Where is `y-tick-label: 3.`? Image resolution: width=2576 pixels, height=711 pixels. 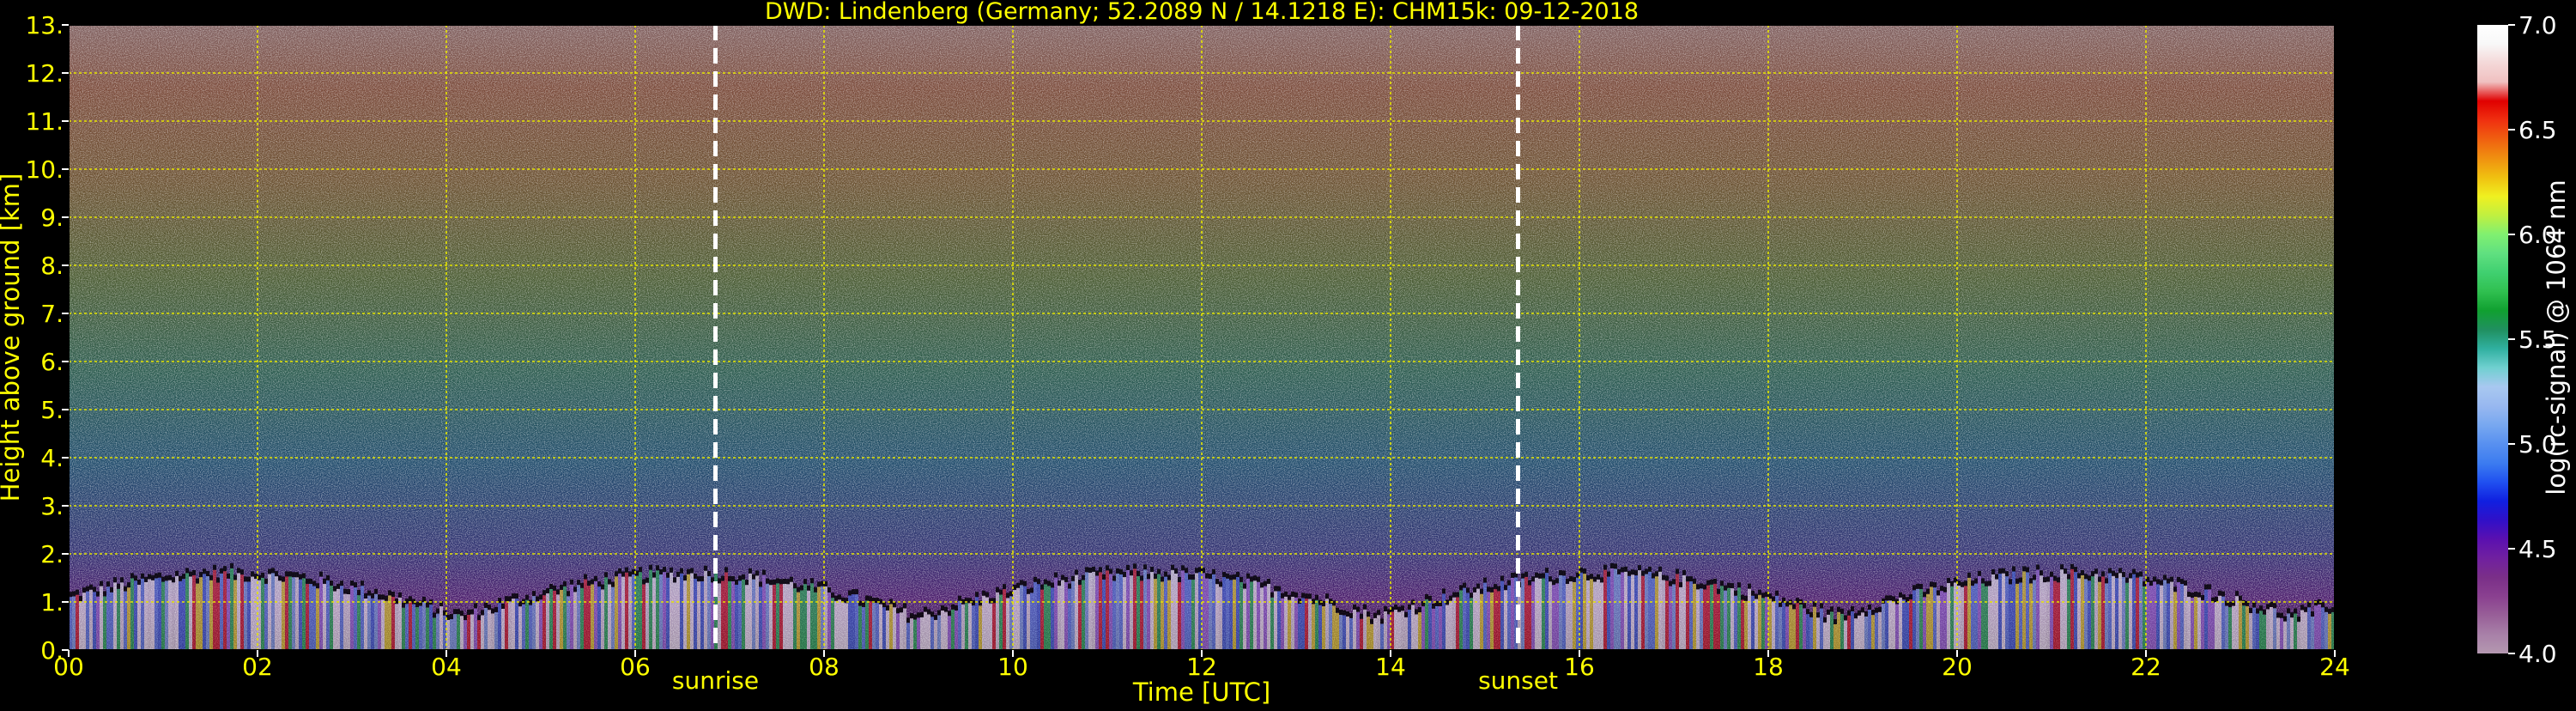 y-tick-label: 3. is located at coordinates (52, 506).